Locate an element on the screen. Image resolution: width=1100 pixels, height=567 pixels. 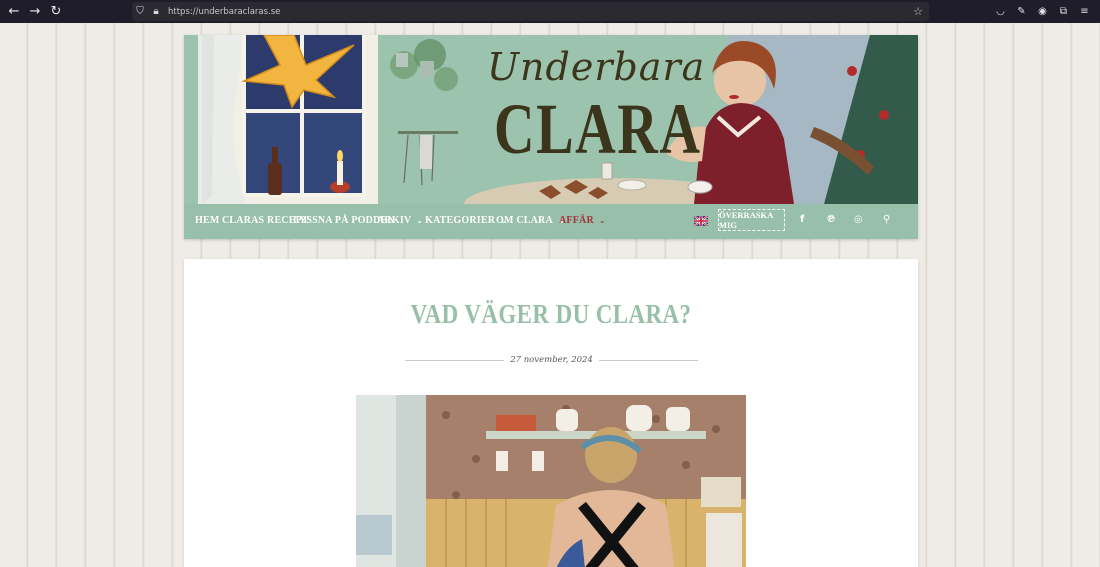
nav-item-label: Hem is located at coordinates (207, 220).